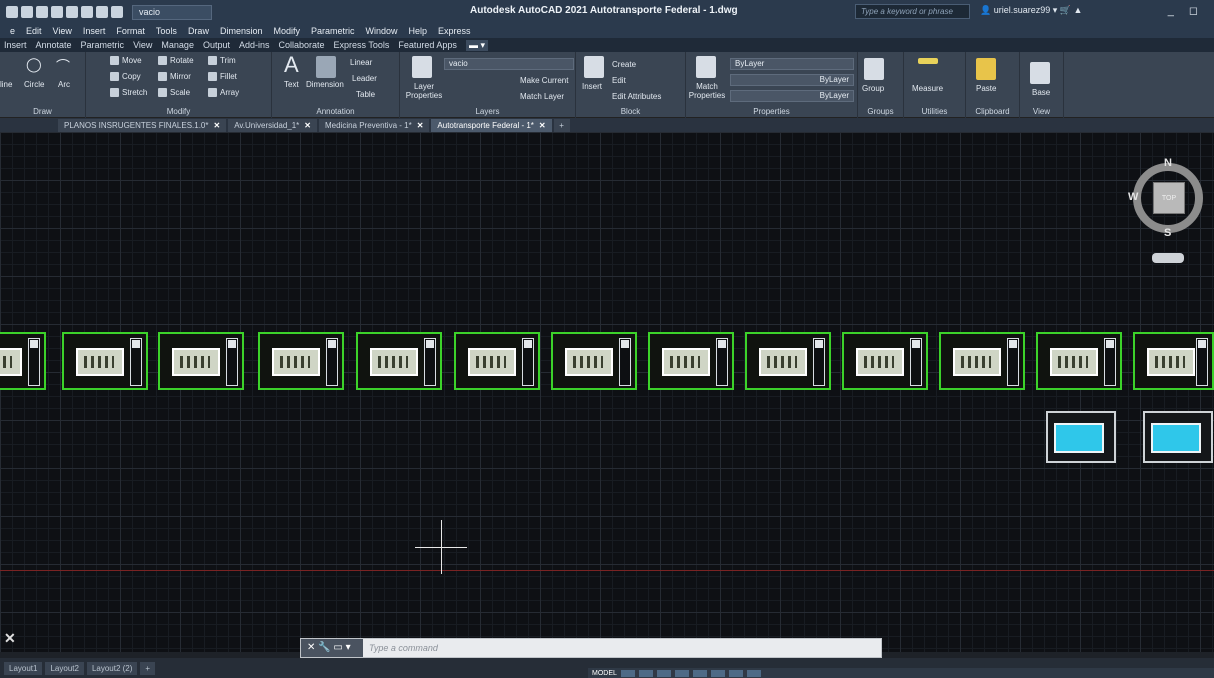  I want to click on base-icon, so click(1040, 73).